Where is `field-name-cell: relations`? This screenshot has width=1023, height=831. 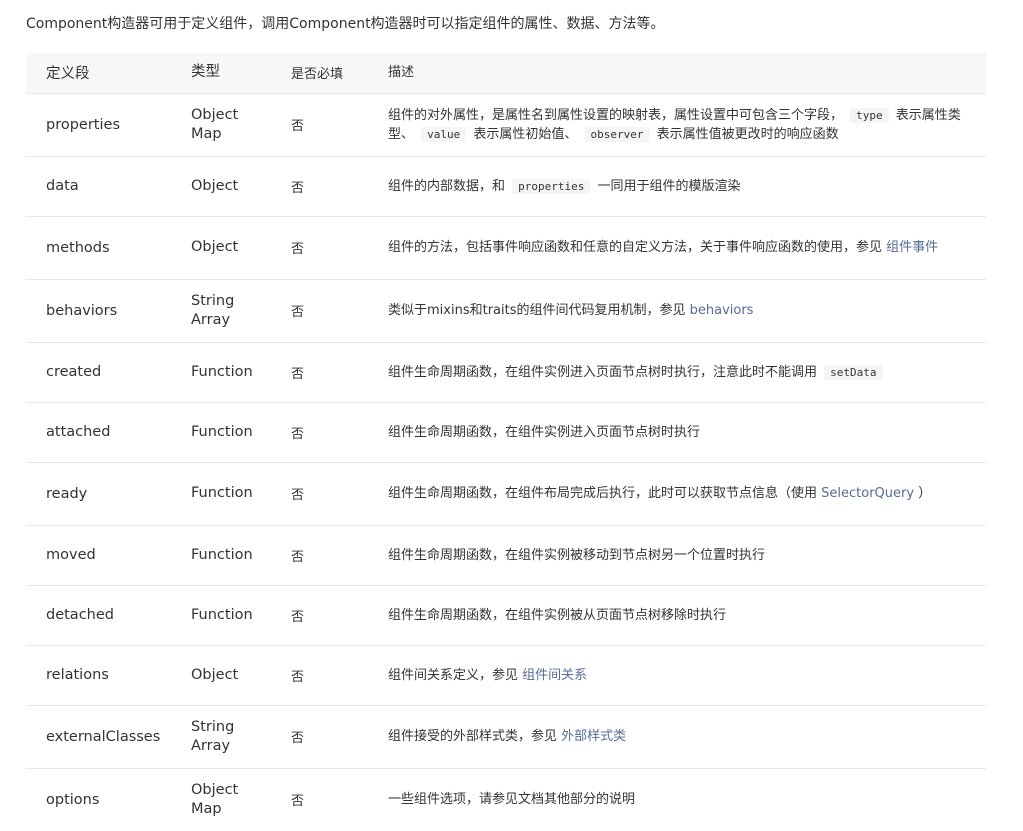
field-name-cell: relations is located at coordinates (108, 674).